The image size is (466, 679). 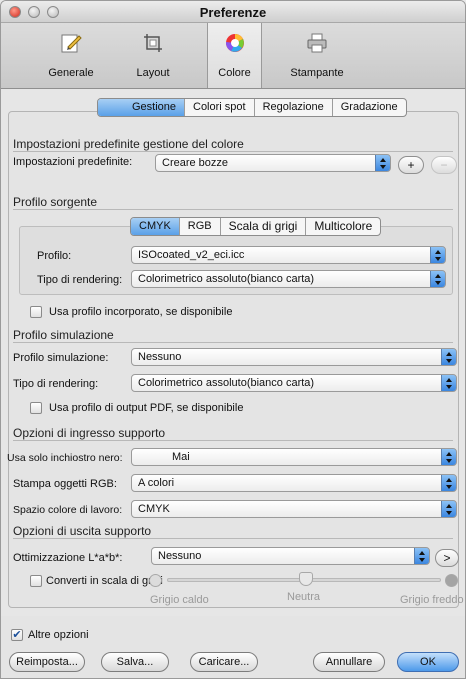 I want to click on simulation-profile-value: Nessuno, so click(x=160, y=357).